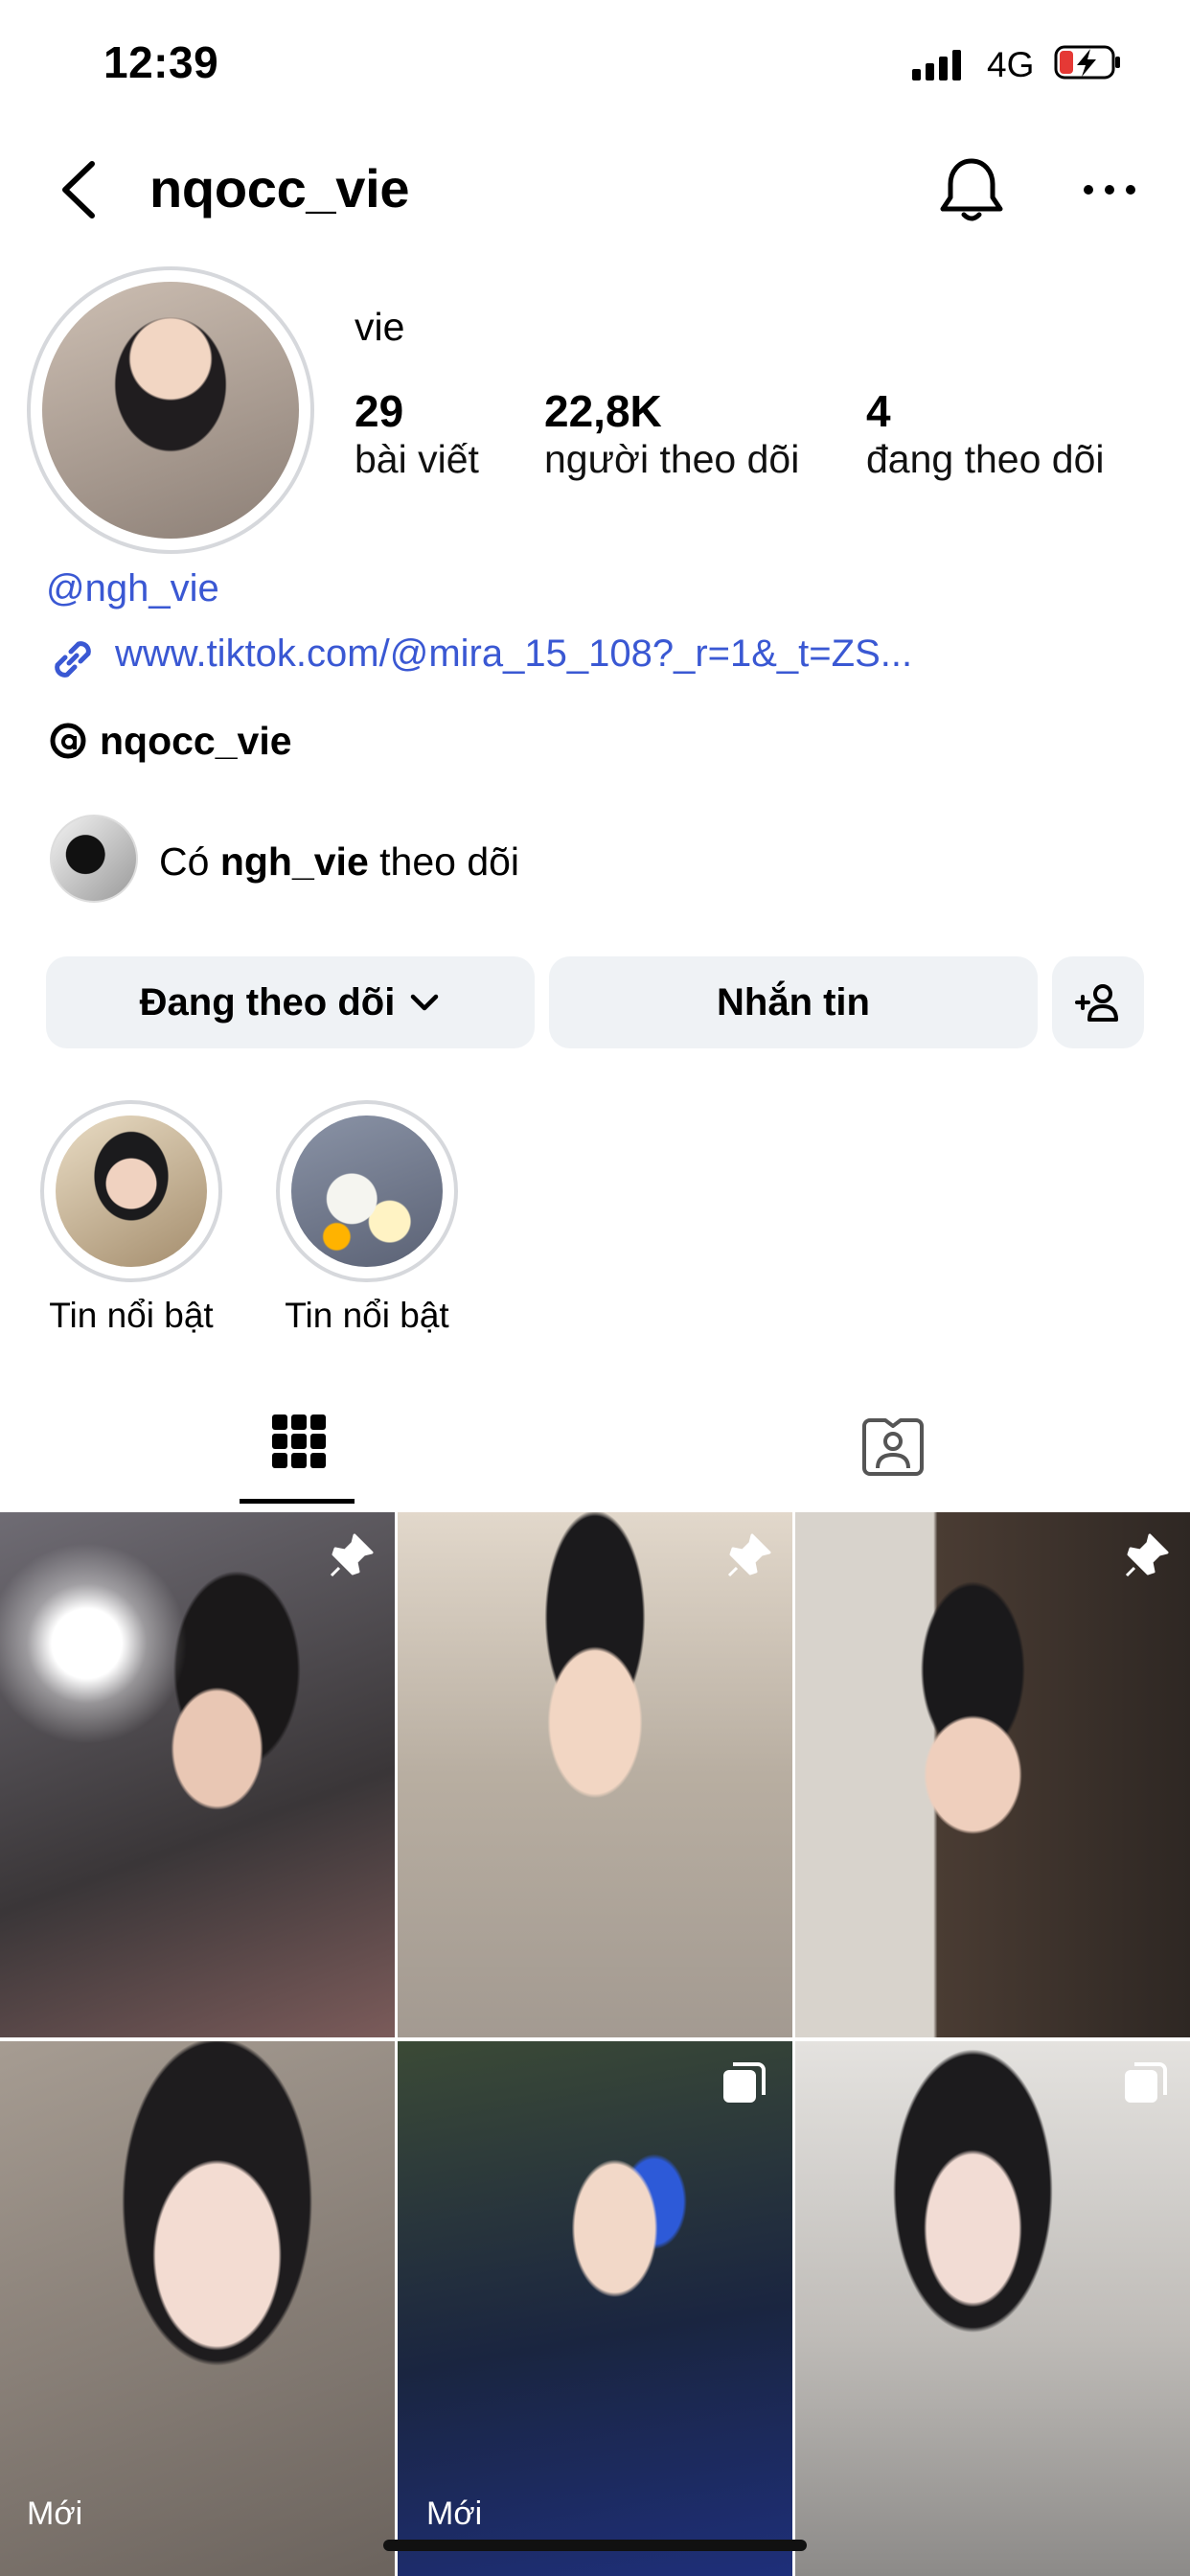  I want to click on battery-charging-icon, so click(1087, 63).